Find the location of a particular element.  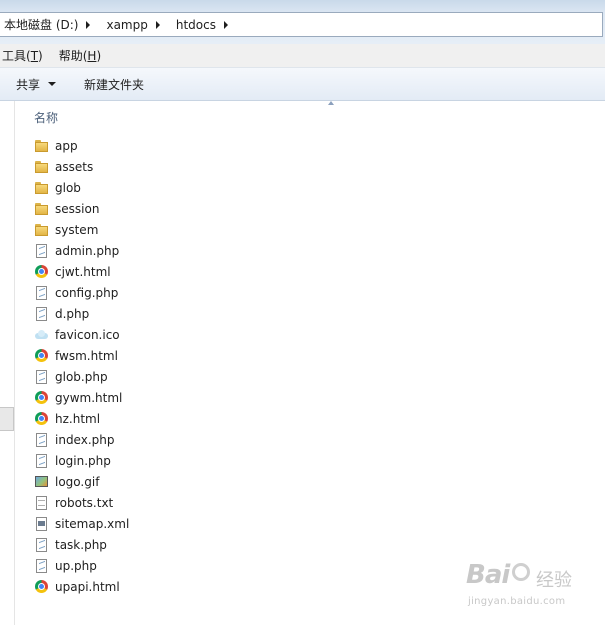

text-file-icon is located at coordinates (41, 502).